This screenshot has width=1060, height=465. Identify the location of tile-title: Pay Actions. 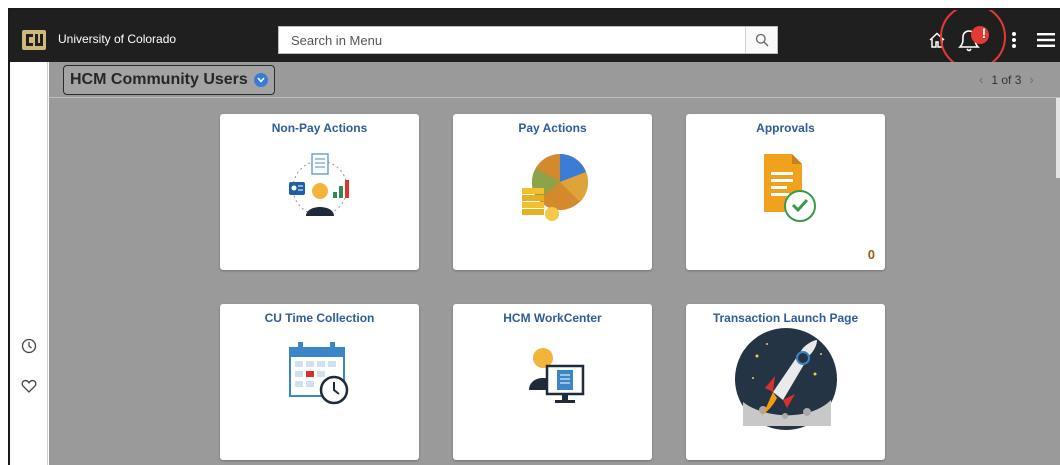
(552, 128).